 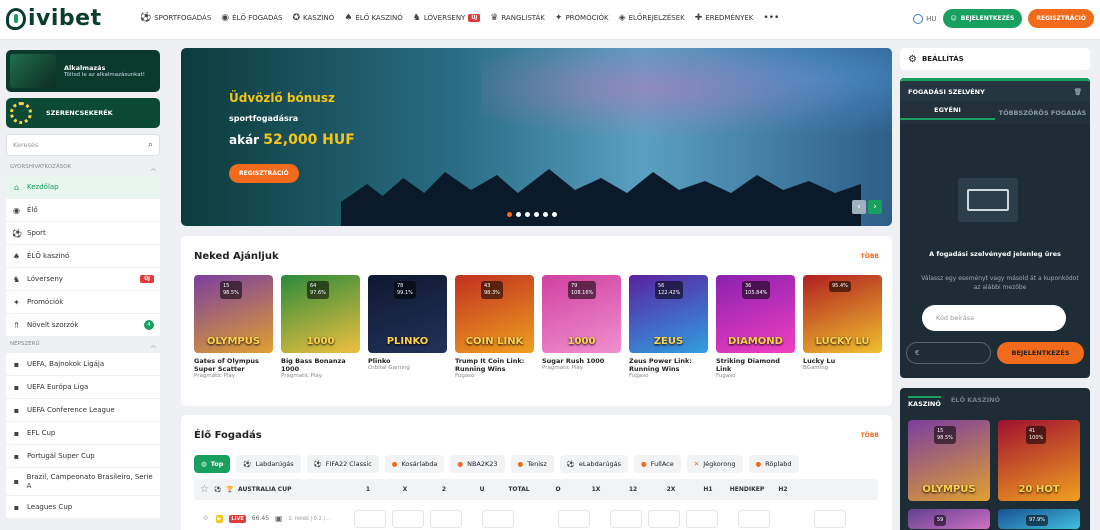 I want to click on sport-pill: ✕ Jégkorong, so click(x=714, y=464).